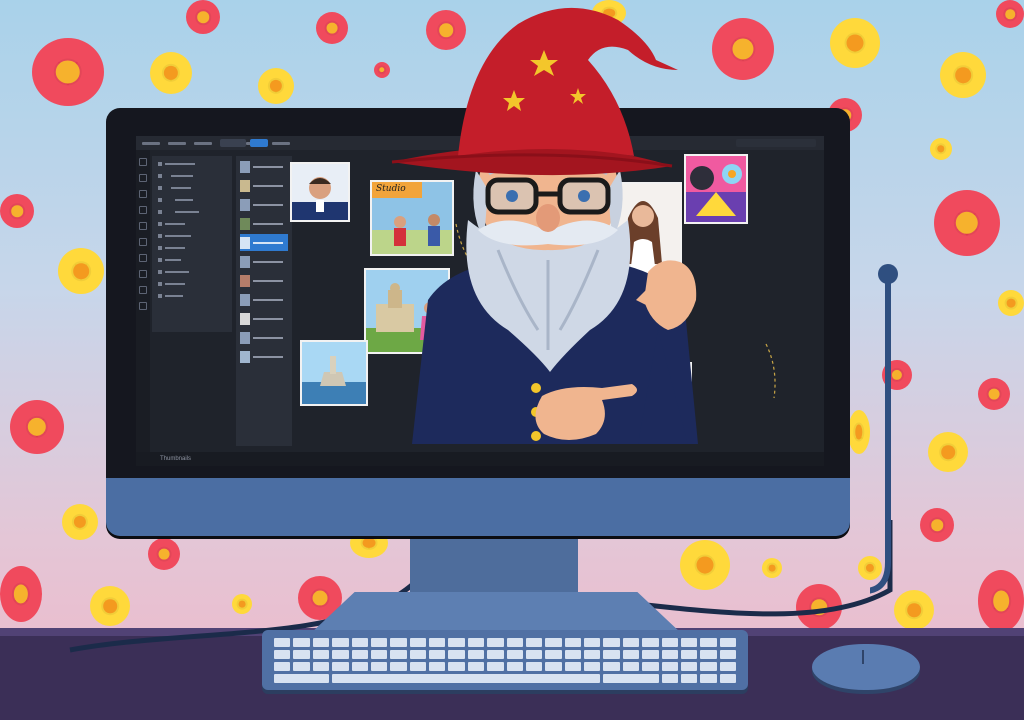  What do you see at coordinates (320, 192) in the screenshot?
I see `photo-portrait-man` at bounding box center [320, 192].